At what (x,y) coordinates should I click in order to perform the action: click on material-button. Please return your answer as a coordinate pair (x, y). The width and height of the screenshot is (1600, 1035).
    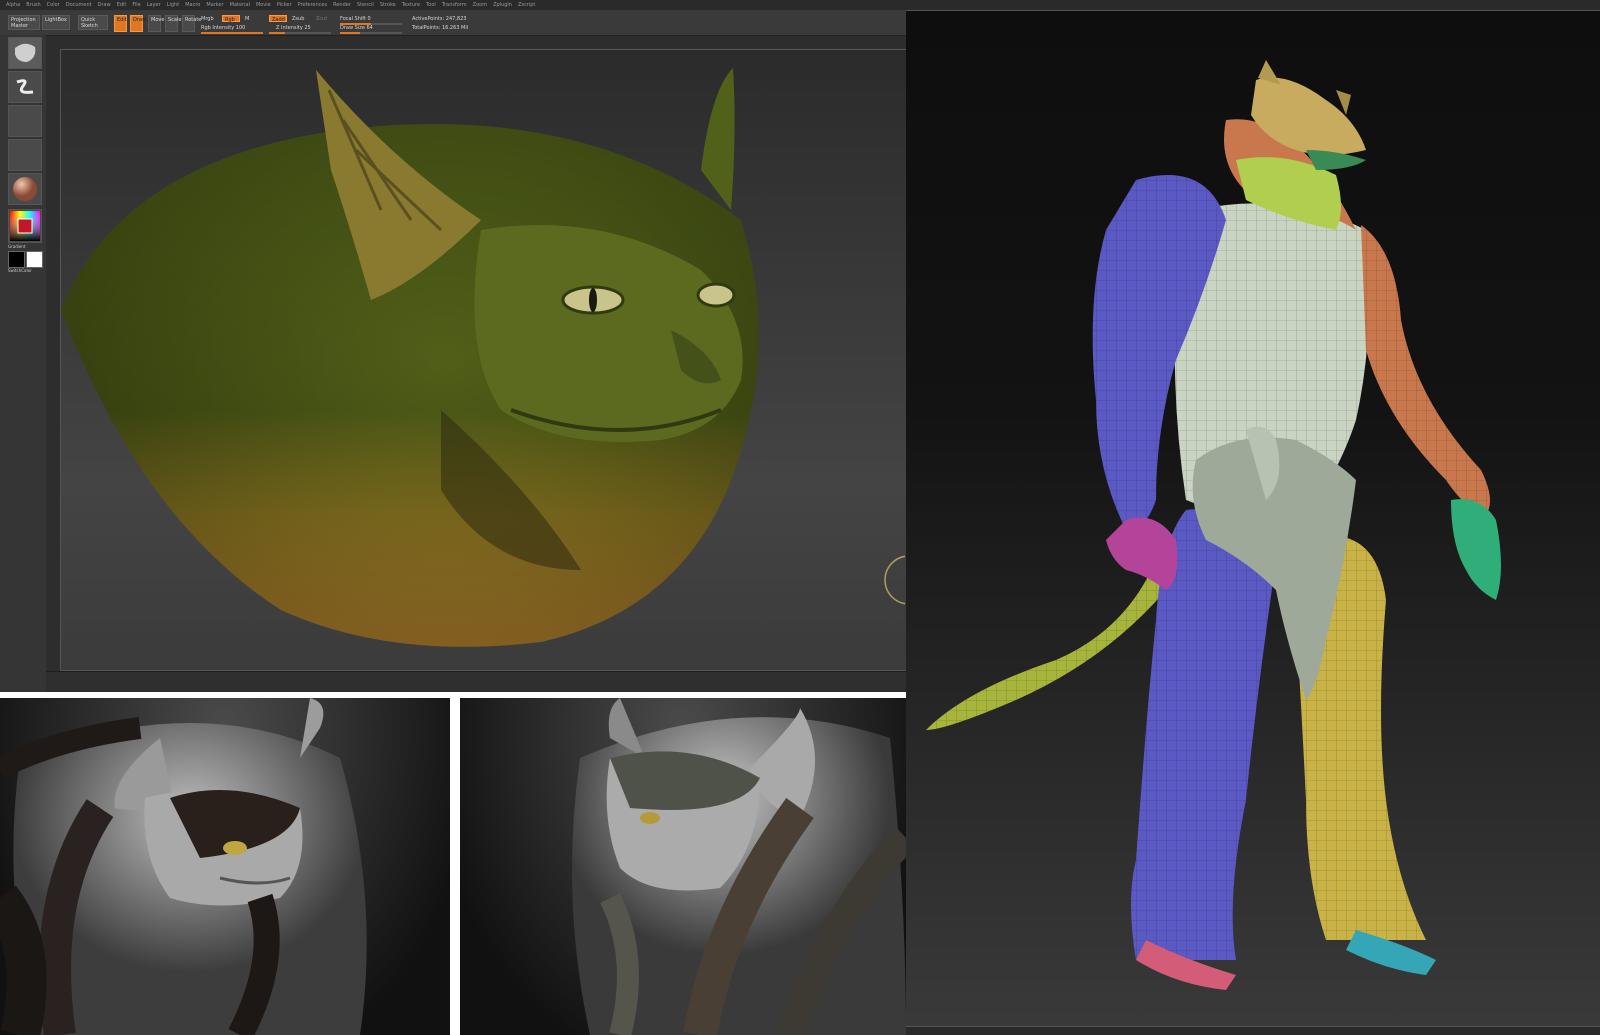
    Looking at the image, I should click on (25, 189).